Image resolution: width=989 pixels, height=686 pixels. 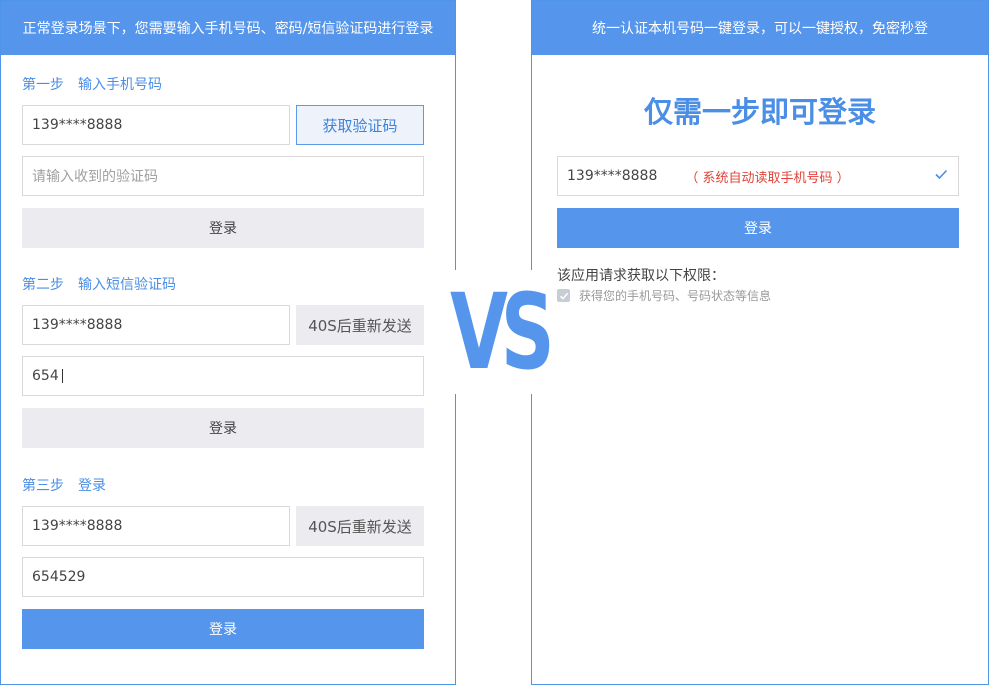 I want to click on step1-code-input: 请输入收到的验证码, so click(x=223, y=176).